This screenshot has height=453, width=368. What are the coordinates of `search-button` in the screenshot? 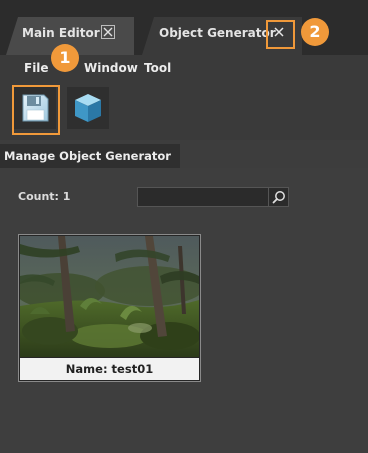 It's located at (278, 197).